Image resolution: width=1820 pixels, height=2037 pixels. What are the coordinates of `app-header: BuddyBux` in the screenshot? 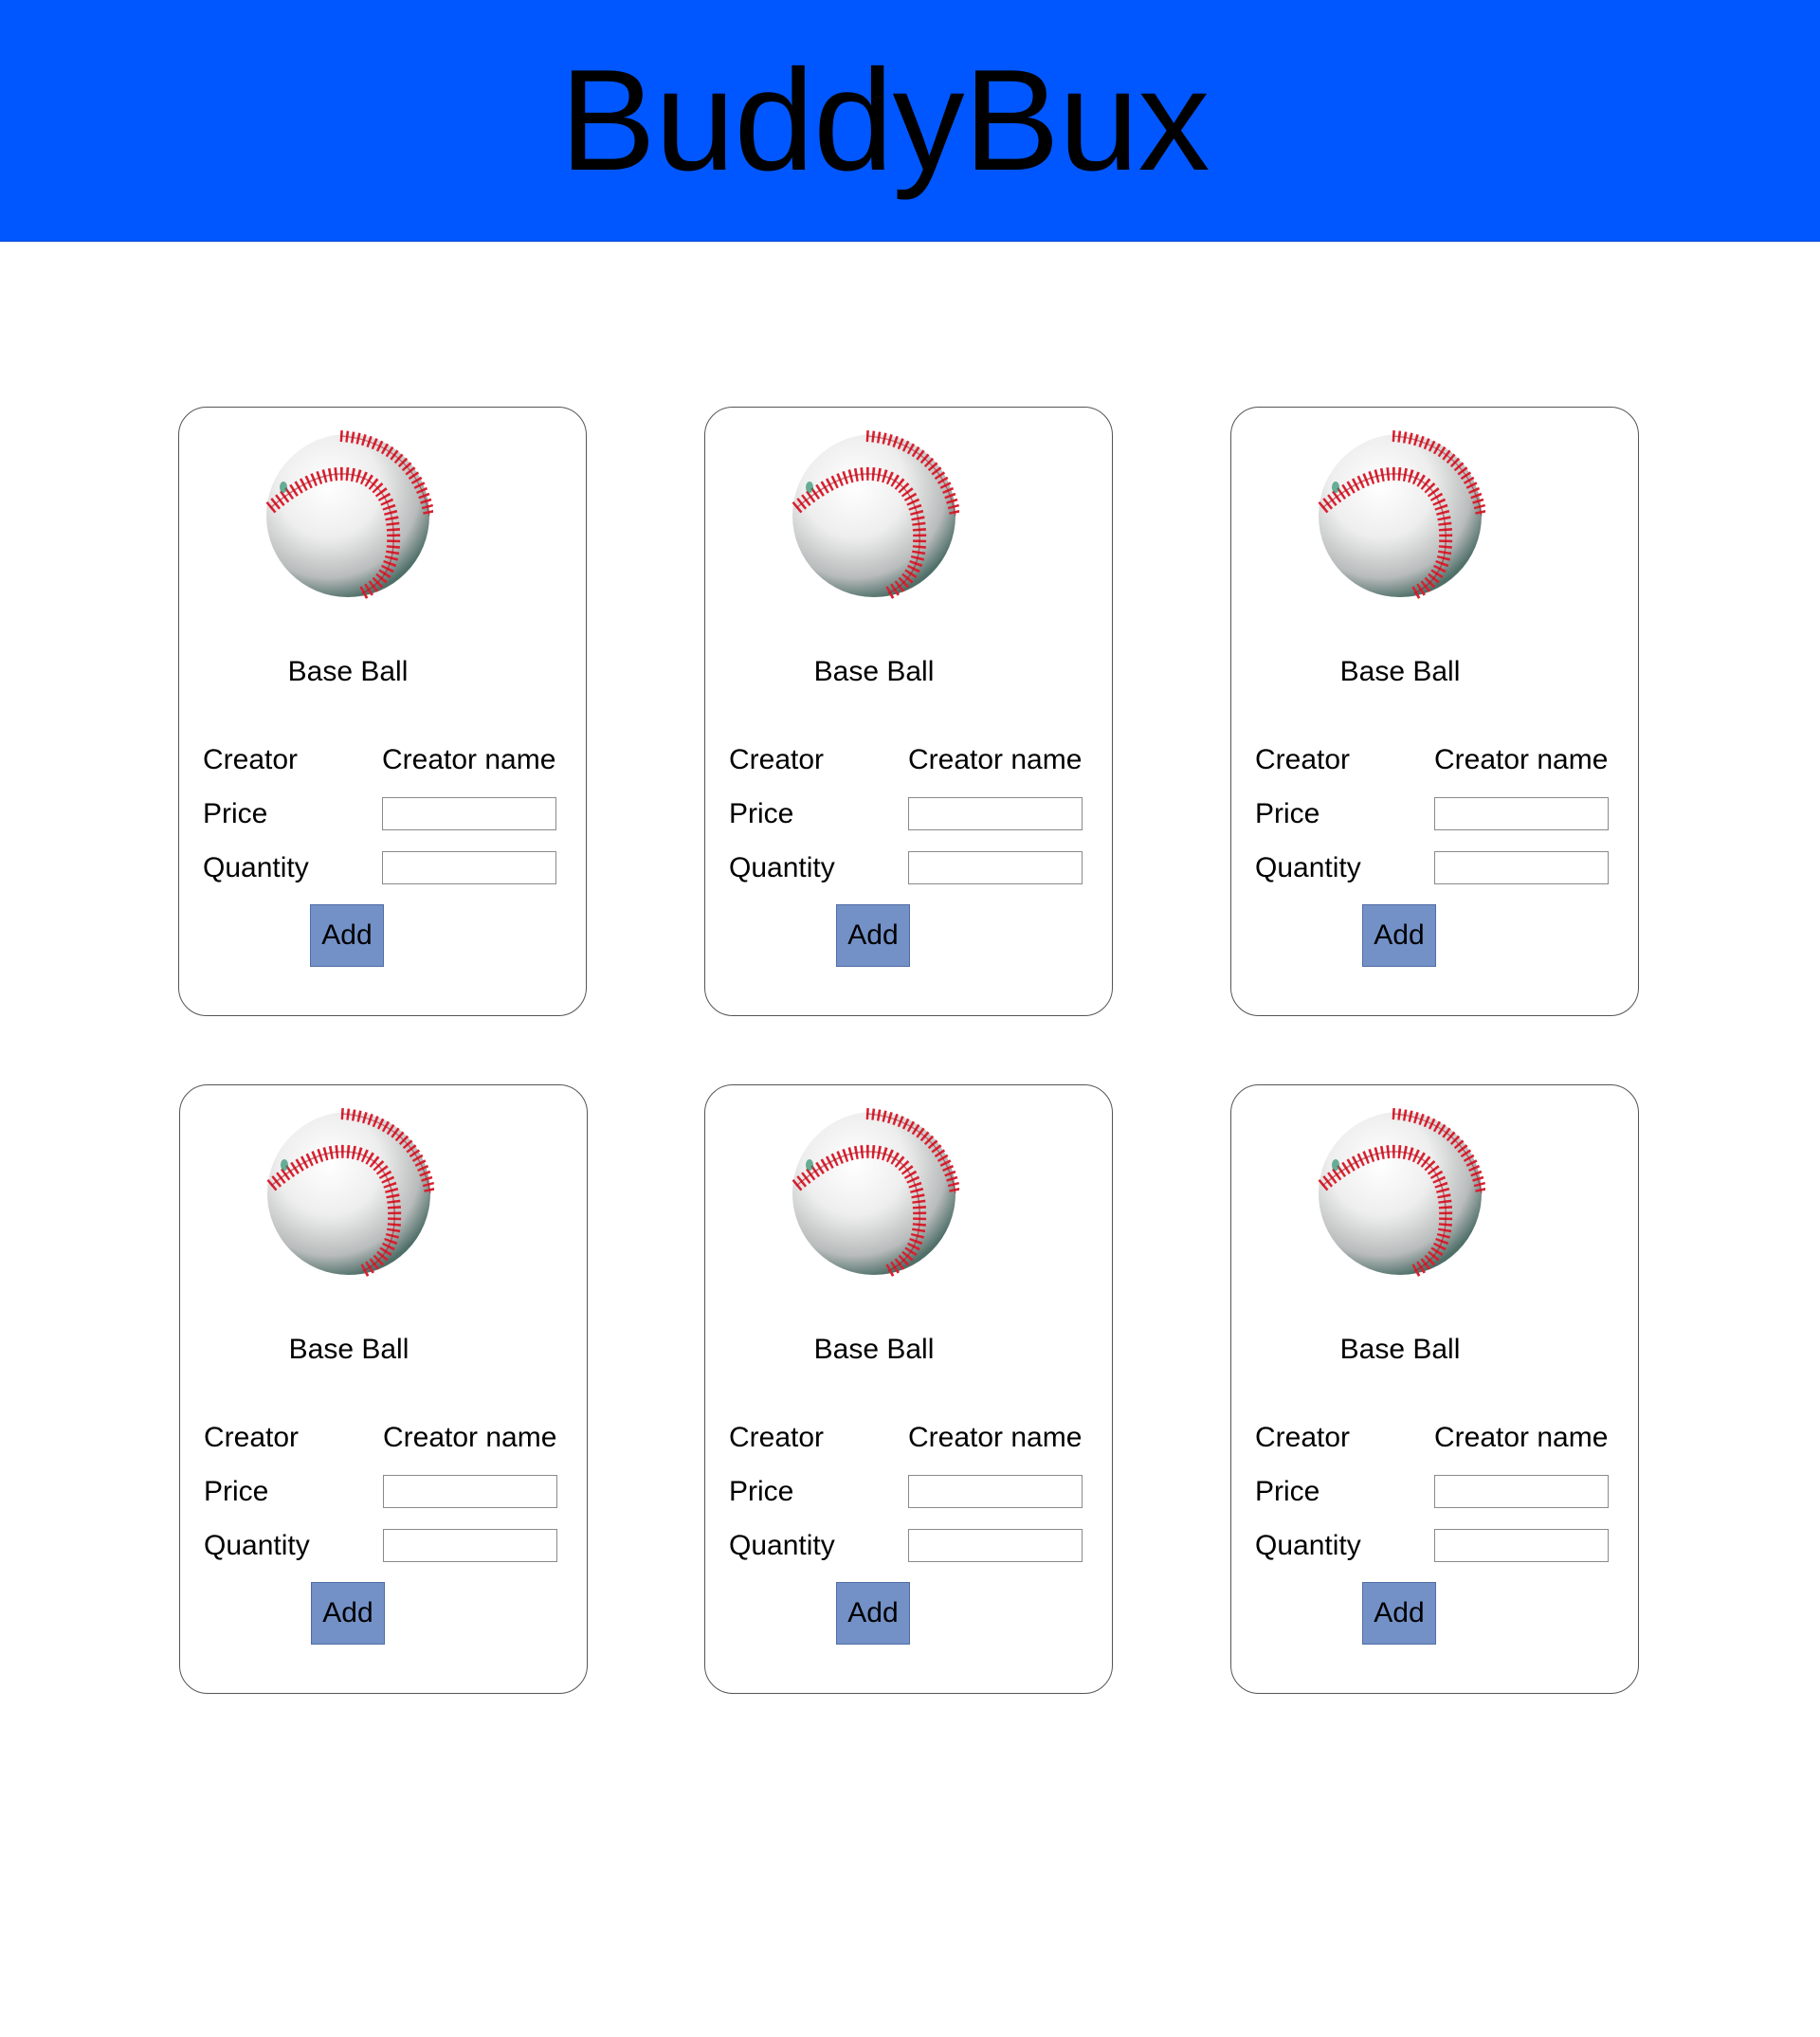 It's located at (910, 121).